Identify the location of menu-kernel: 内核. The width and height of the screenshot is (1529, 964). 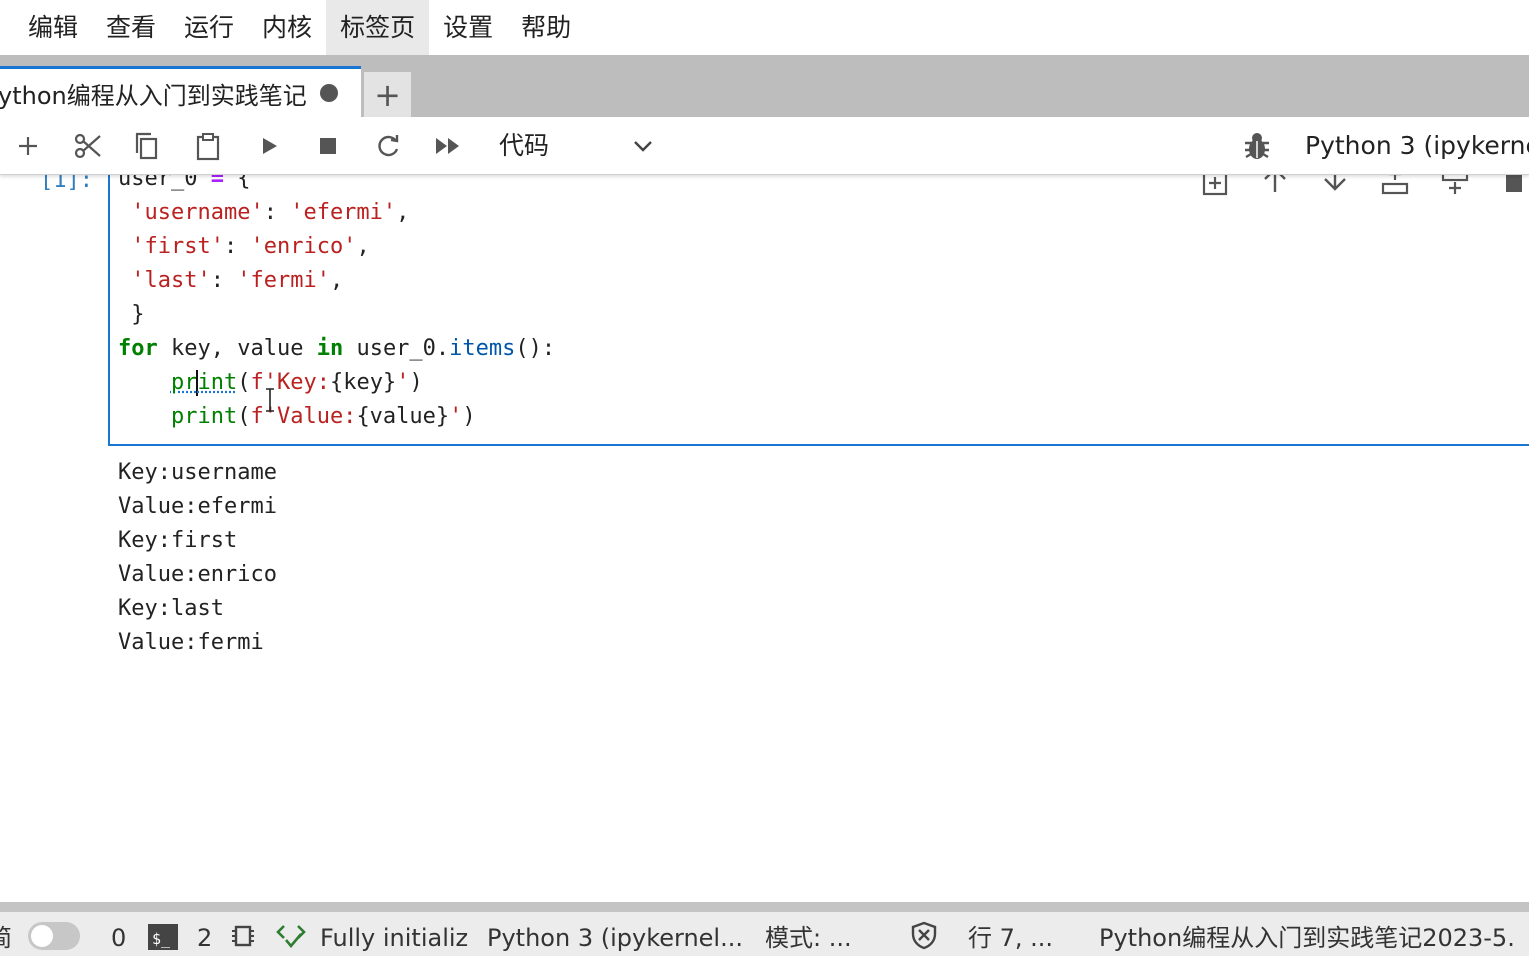
(287, 27).